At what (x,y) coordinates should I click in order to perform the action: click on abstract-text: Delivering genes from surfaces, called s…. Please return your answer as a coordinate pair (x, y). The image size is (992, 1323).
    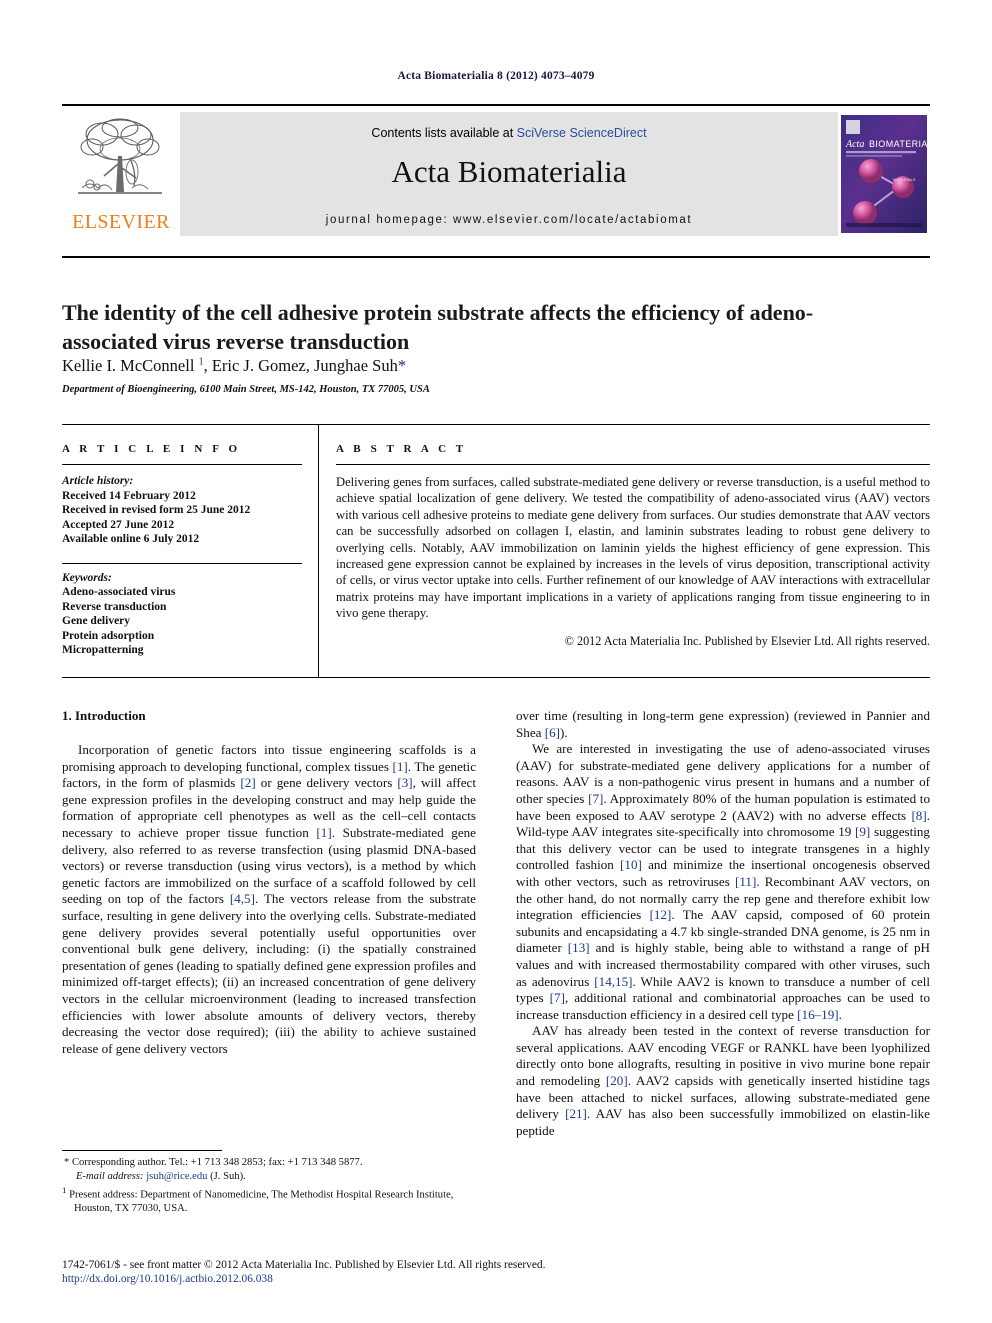
    Looking at the image, I should click on (633, 548).